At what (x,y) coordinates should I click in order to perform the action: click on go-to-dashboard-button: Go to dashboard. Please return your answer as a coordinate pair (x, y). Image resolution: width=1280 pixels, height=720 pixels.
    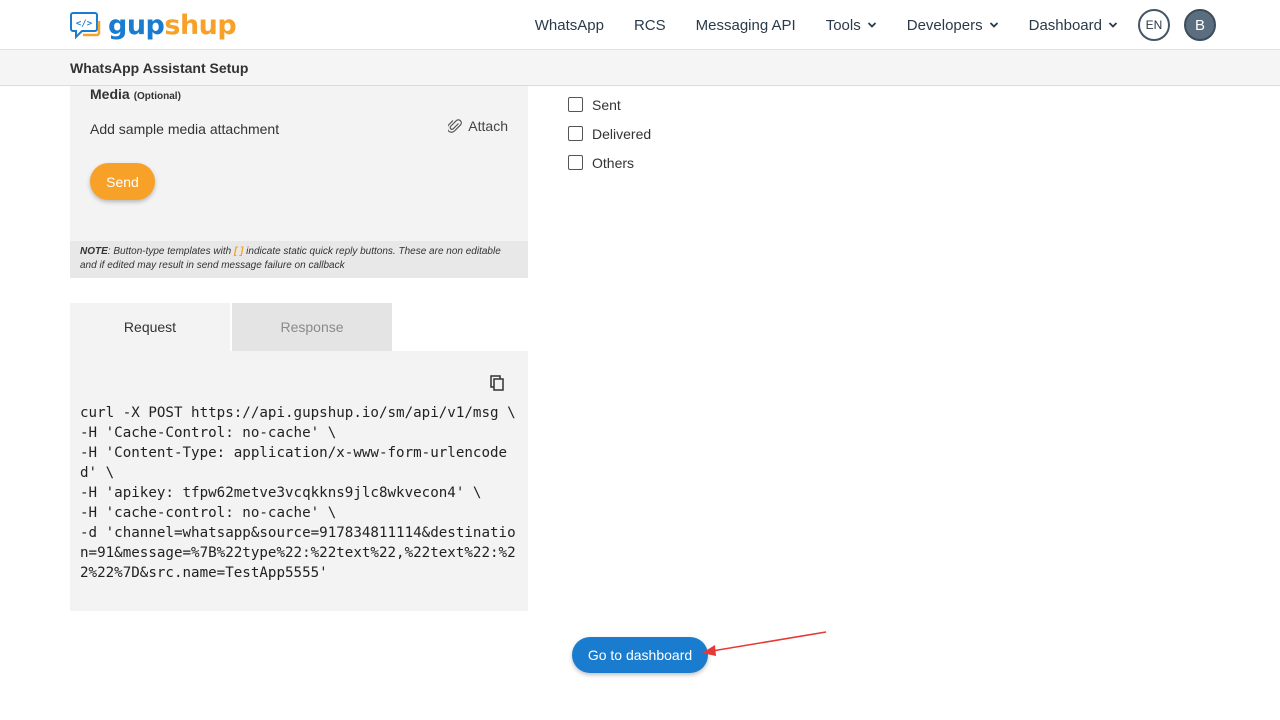
    Looking at the image, I should click on (640, 655).